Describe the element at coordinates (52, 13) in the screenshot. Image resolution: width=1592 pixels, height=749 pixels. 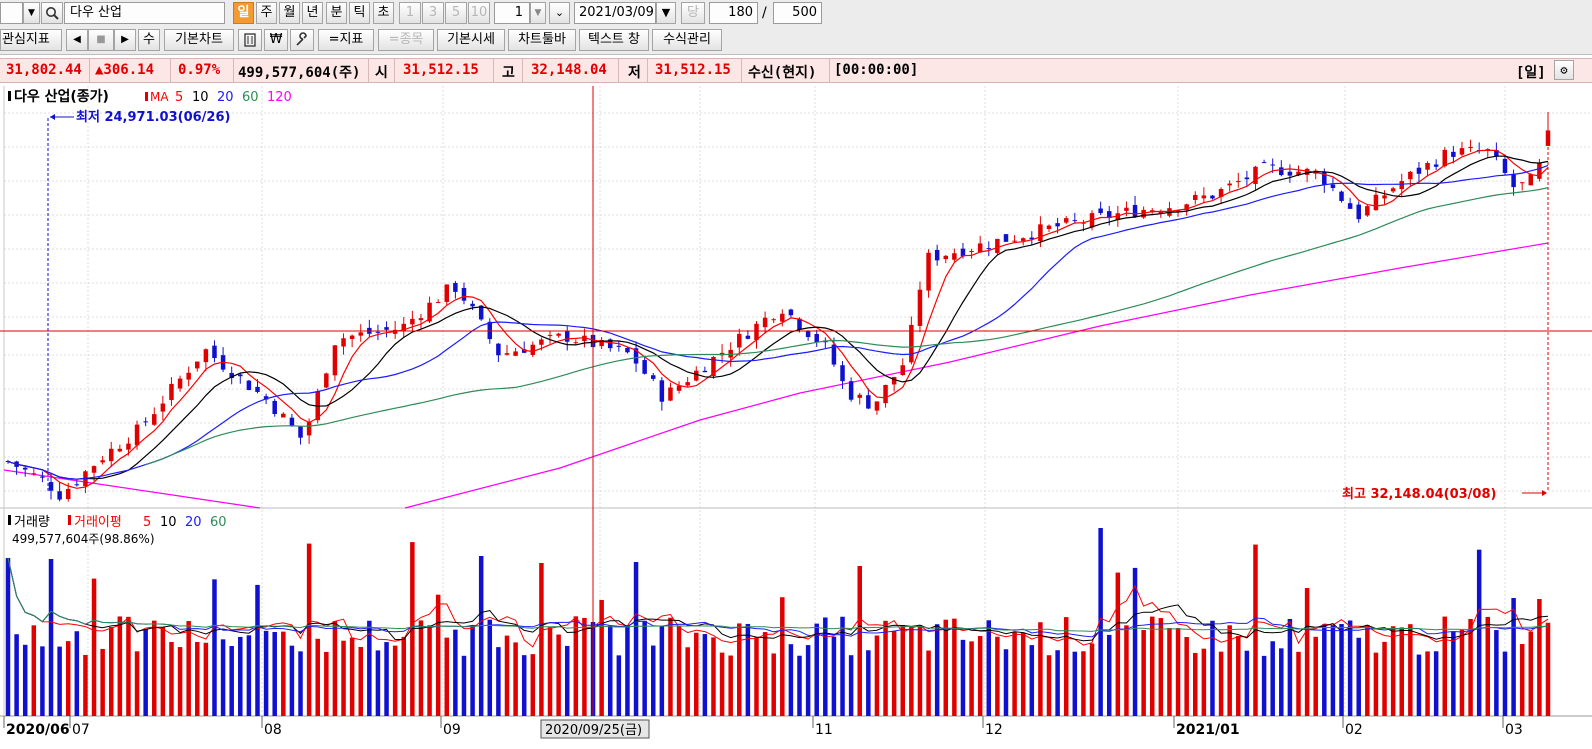
I see `search-icon` at that location.